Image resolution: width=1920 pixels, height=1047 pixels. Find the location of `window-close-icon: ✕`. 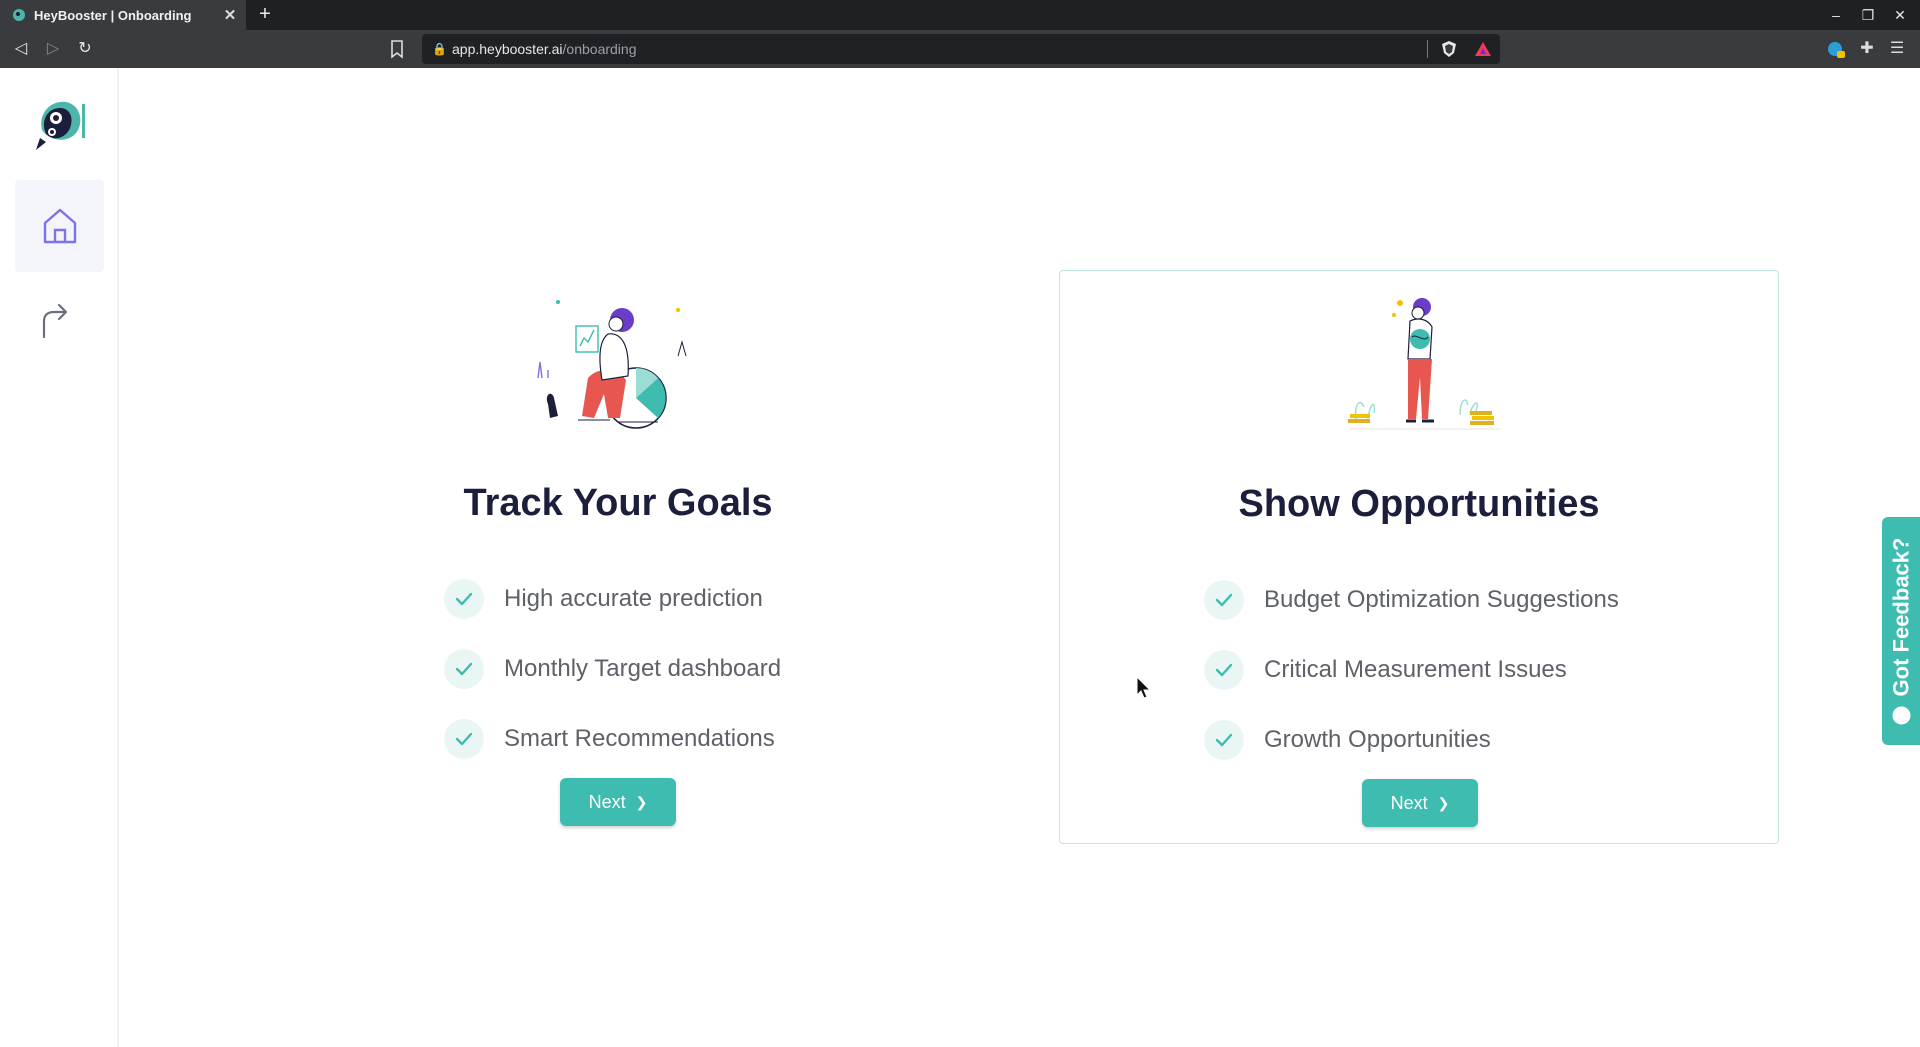

window-close-icon: ✕ is located at coordinates (1900, 15).